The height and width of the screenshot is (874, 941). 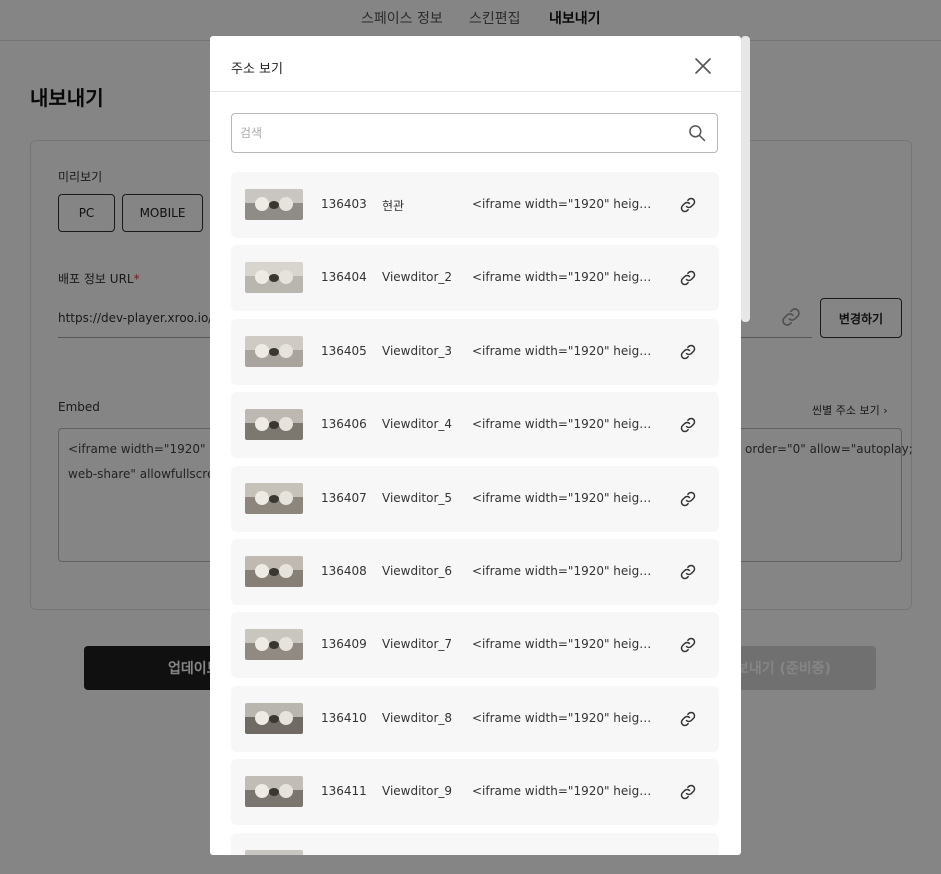 I want to click on close-icon, so click(x=703, y=66).